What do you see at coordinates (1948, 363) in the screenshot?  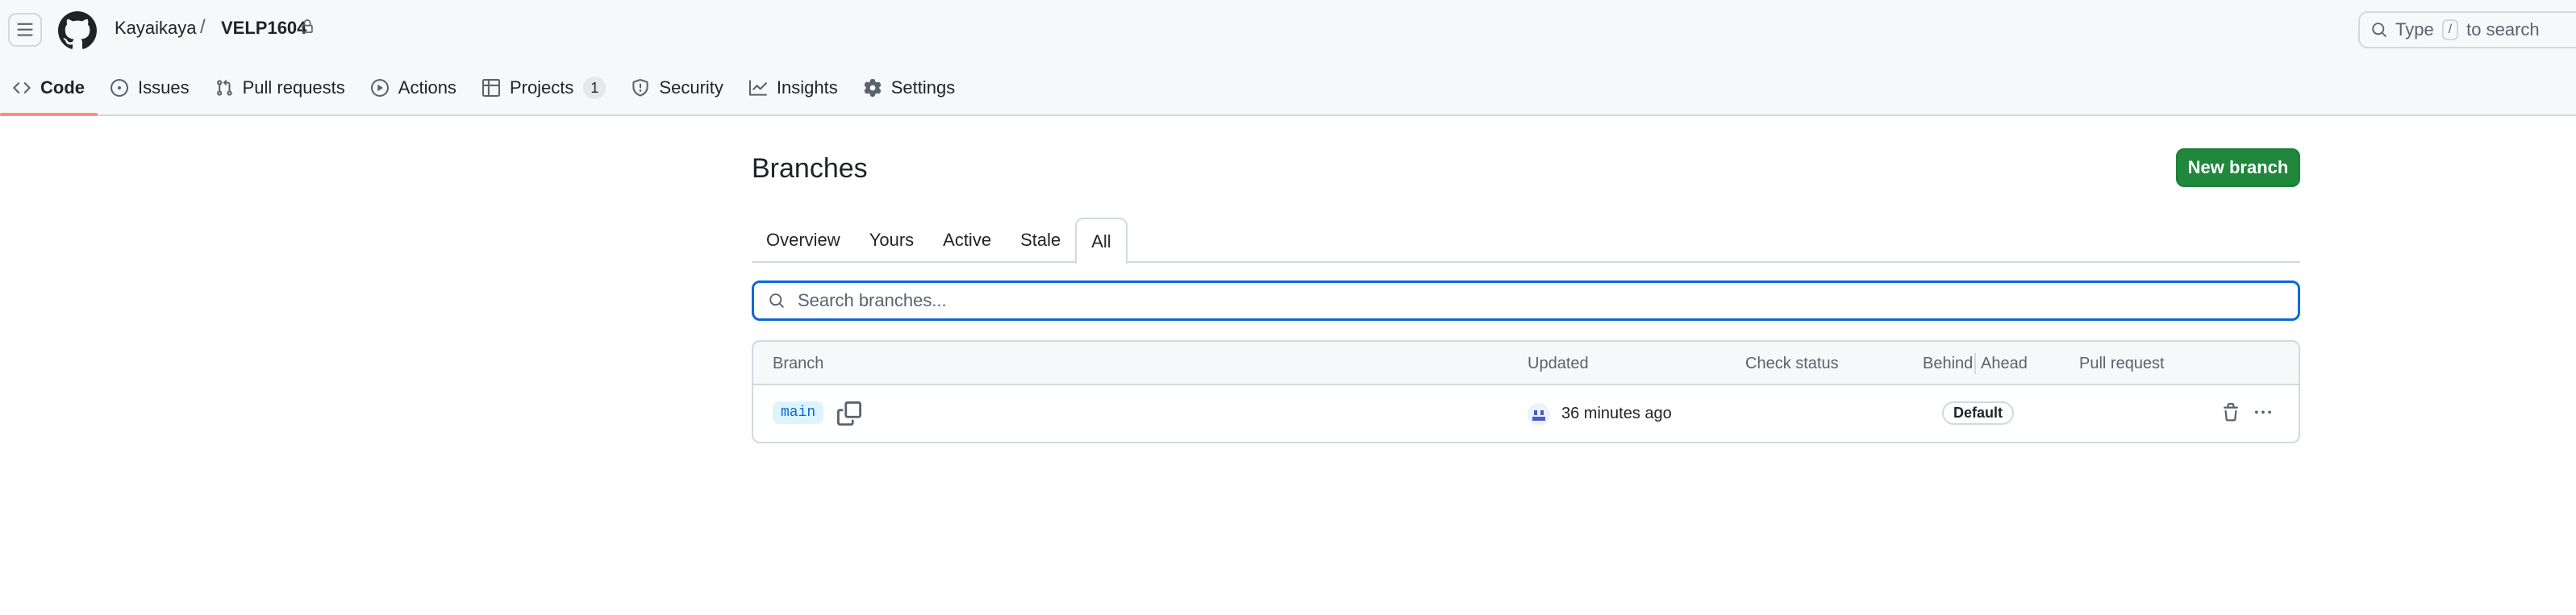 I see `column-behind: Behind` at bounding box center [1948, 363].